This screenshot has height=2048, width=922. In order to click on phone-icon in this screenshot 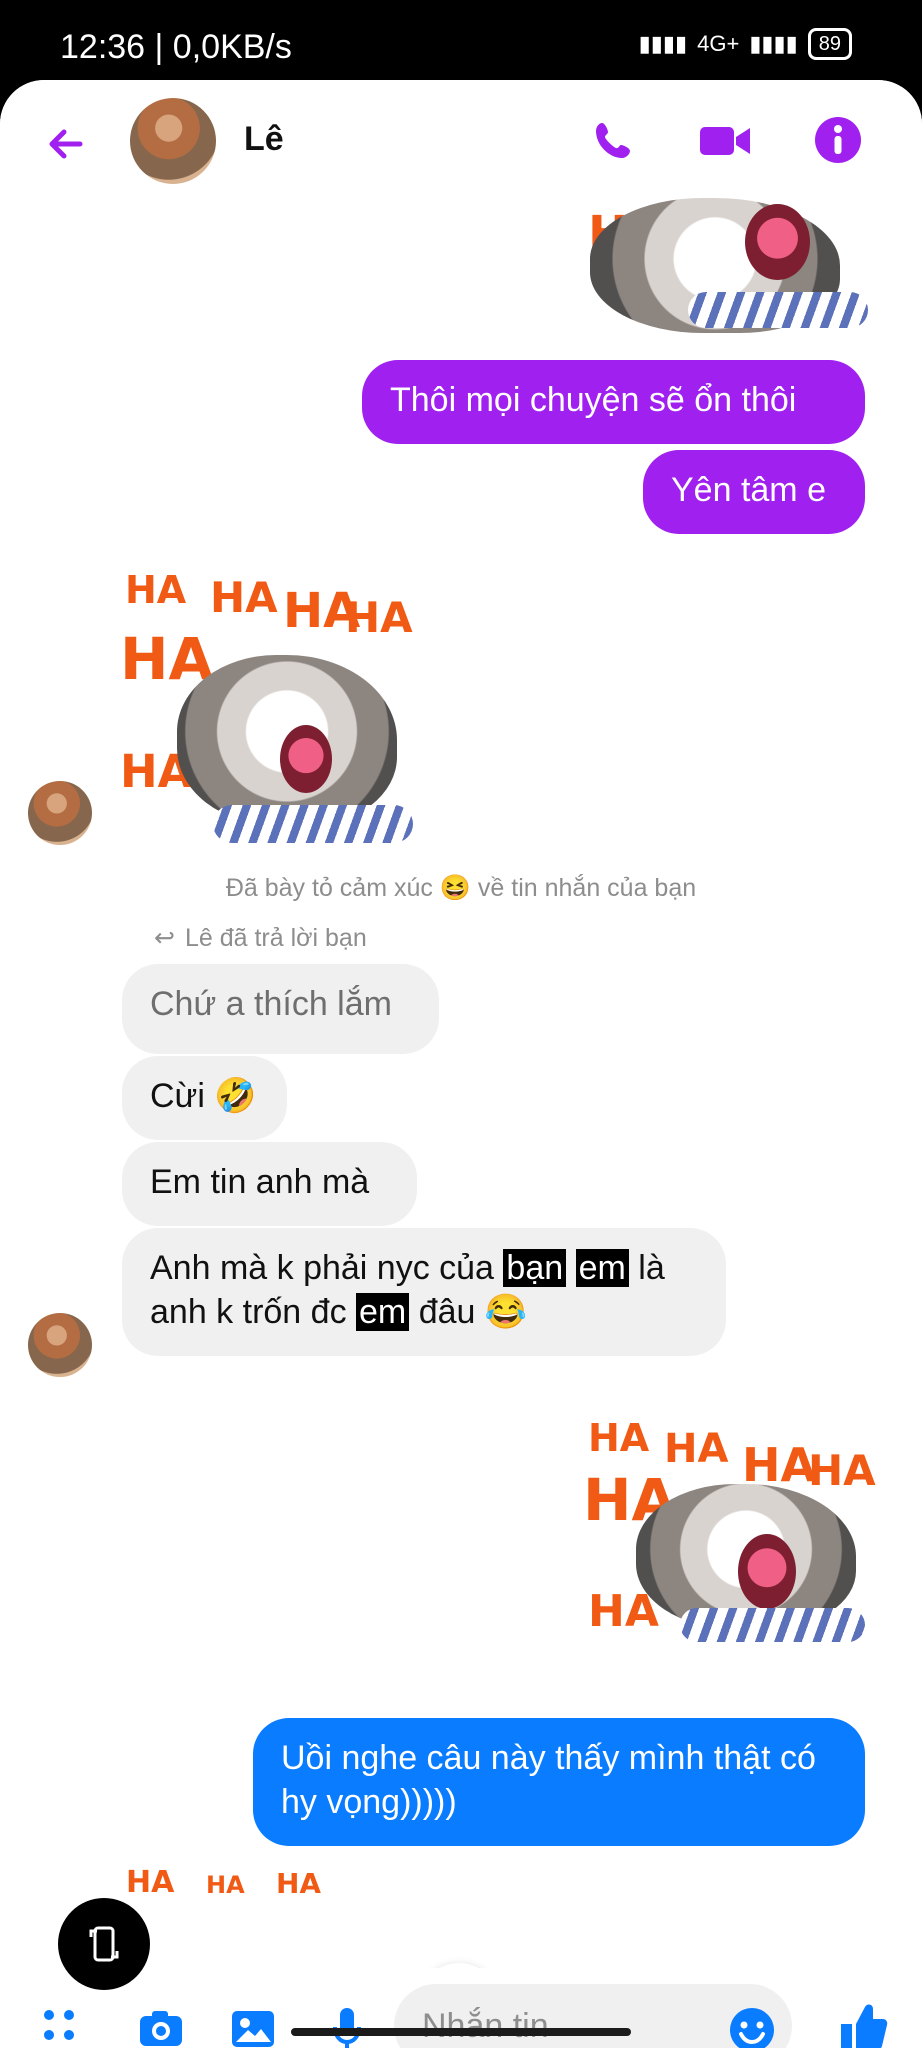, I will do `click(613, 140)`.